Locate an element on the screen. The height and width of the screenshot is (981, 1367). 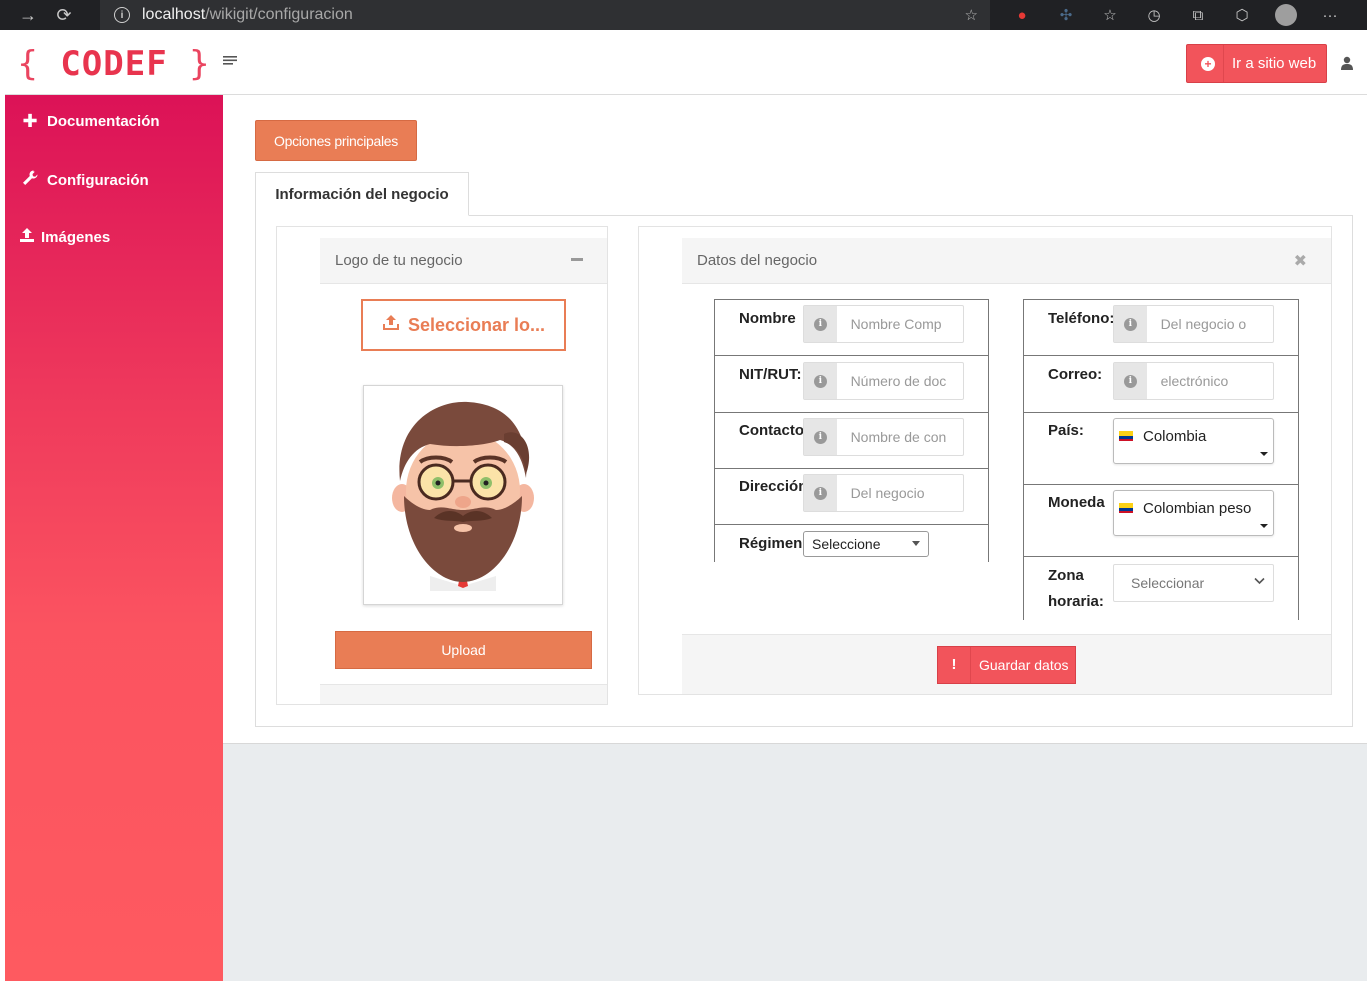
main-options-button: Opciones principales is located at coordinates (336, 140).